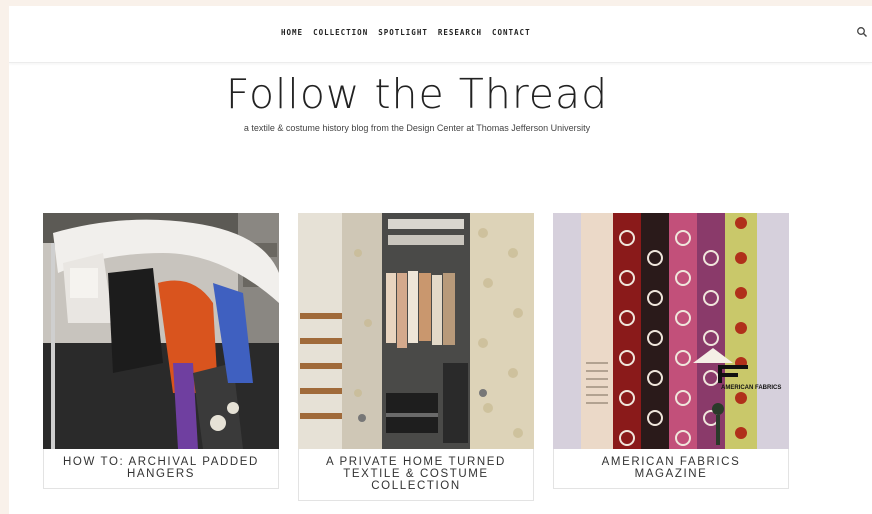  Describe the element at coordinates (511, 32) in the screenshot. I see `nav-contact: CONTACT` at that location.